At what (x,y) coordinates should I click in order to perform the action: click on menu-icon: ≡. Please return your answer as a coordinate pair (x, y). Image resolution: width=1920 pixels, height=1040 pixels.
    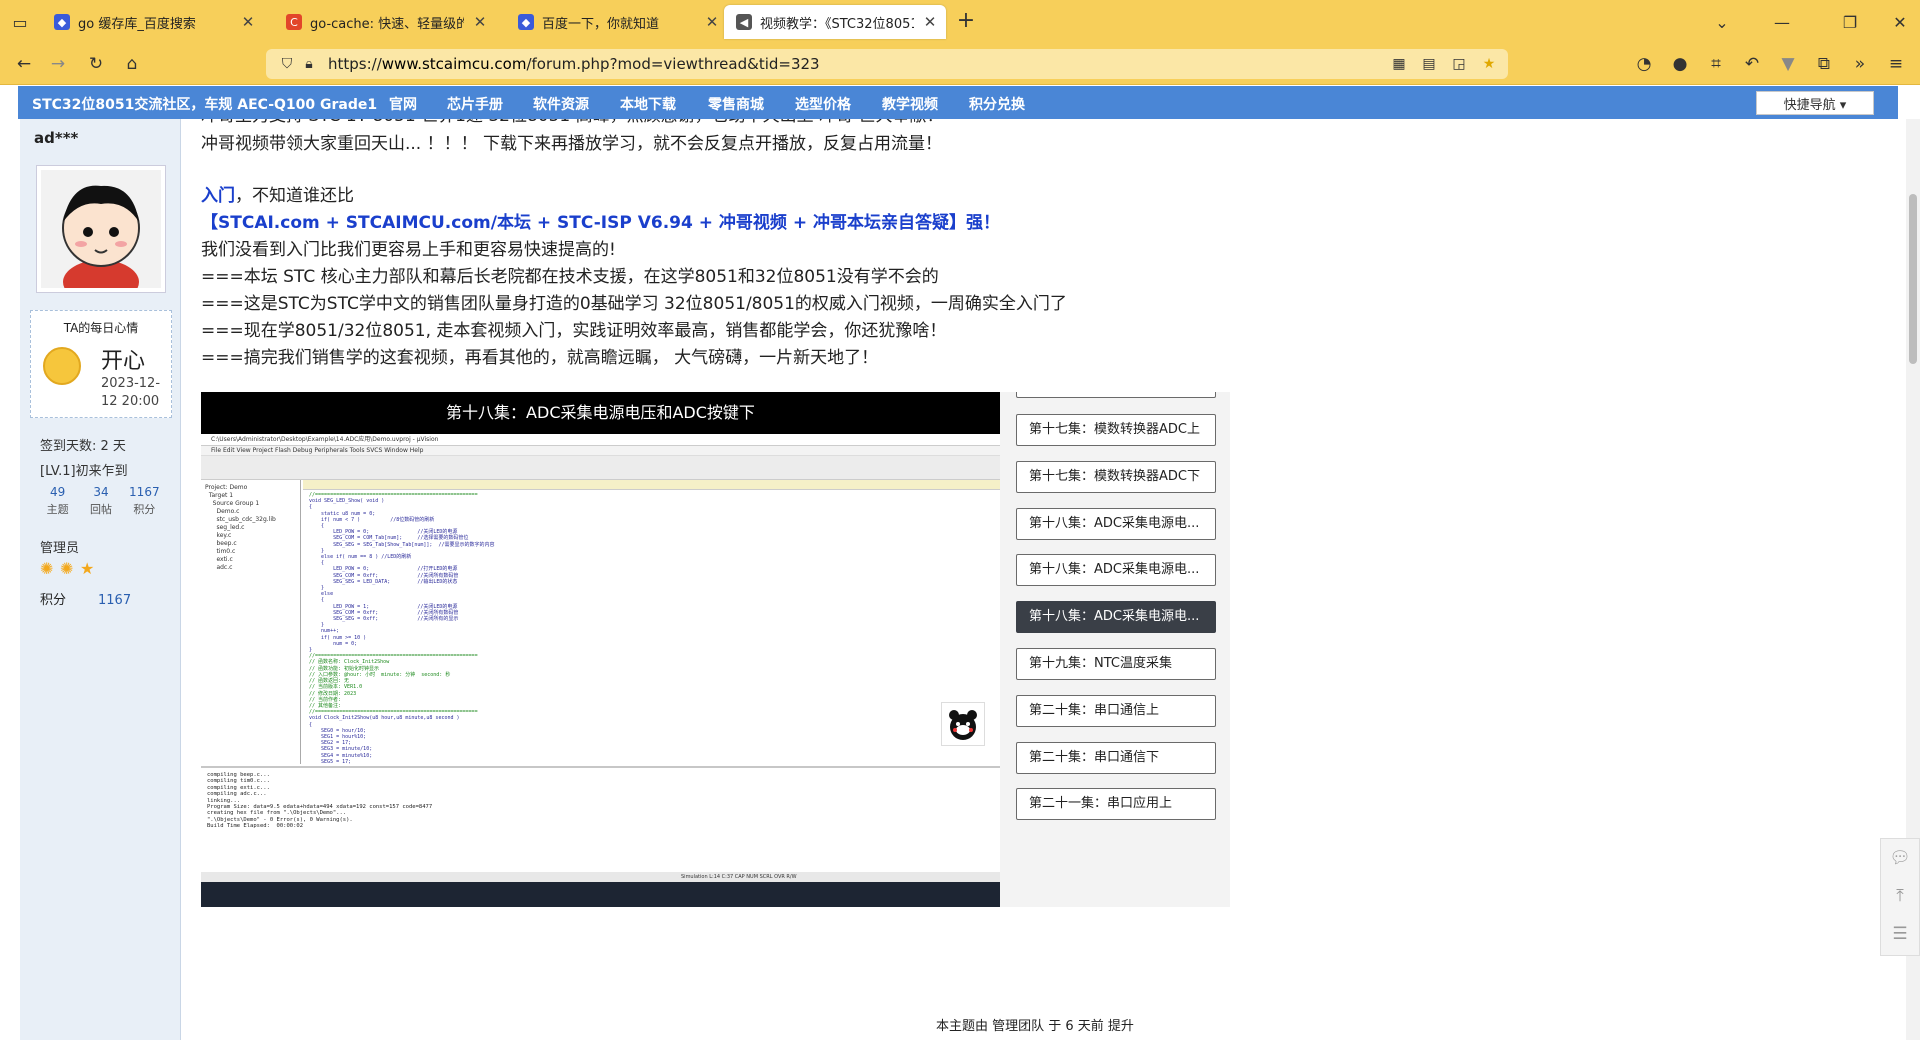
    Looking at the image, I should click on (1896, 64).